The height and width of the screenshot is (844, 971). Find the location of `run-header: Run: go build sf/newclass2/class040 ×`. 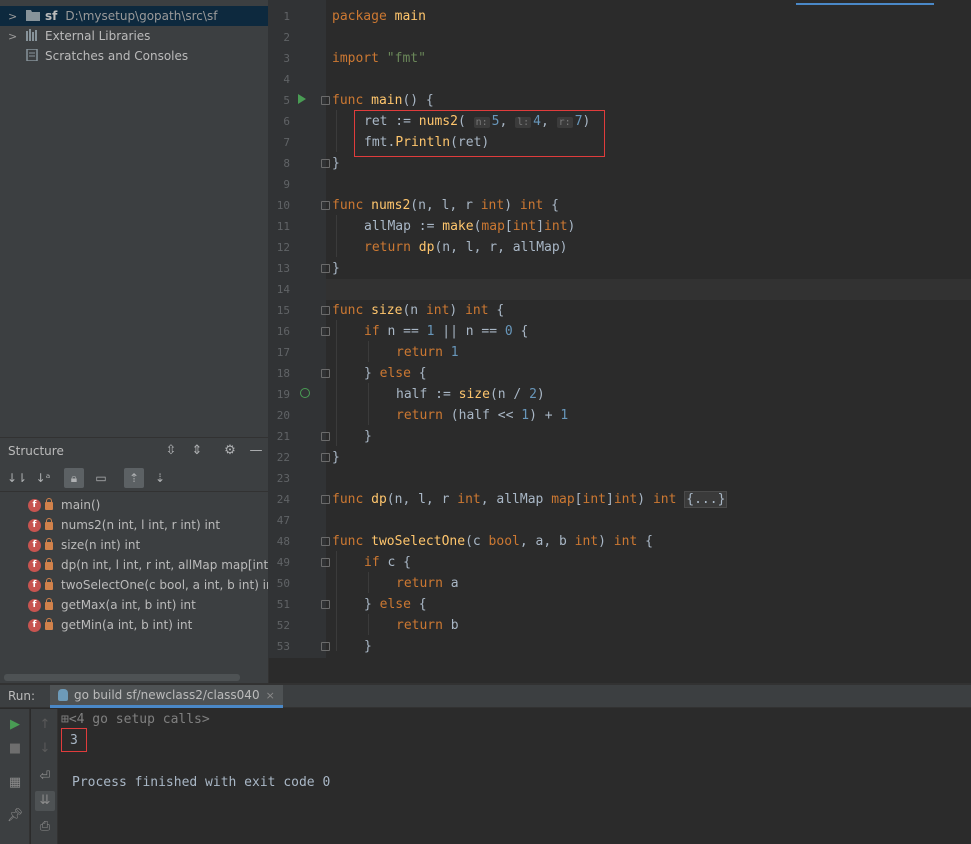

run-header: Run: go build sf/newclass2/class040 × is located at coordinates (485, 696).